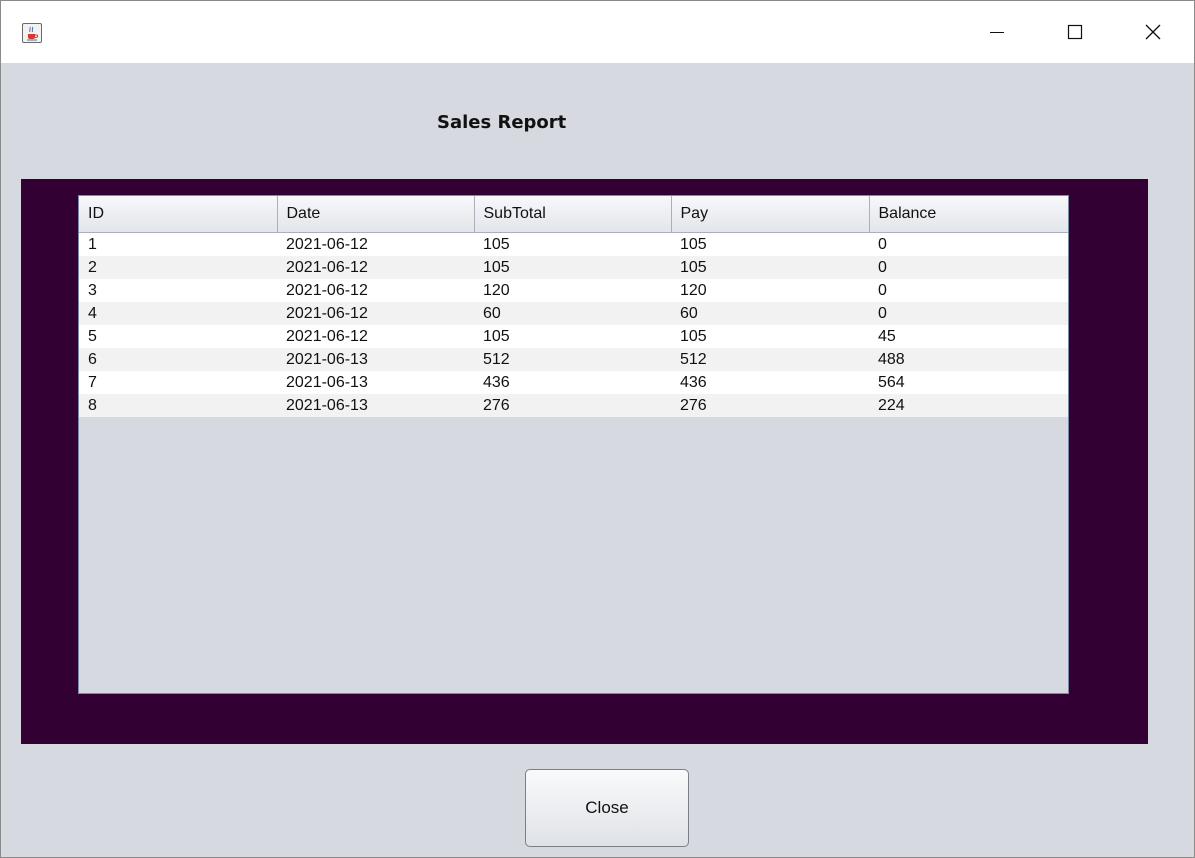 This screenshot has height=858, width=1195. What do you see at coordinates (502, 122) in the screenshot?
I see `report-title: Sales Report` at bounding box center [502, 122].